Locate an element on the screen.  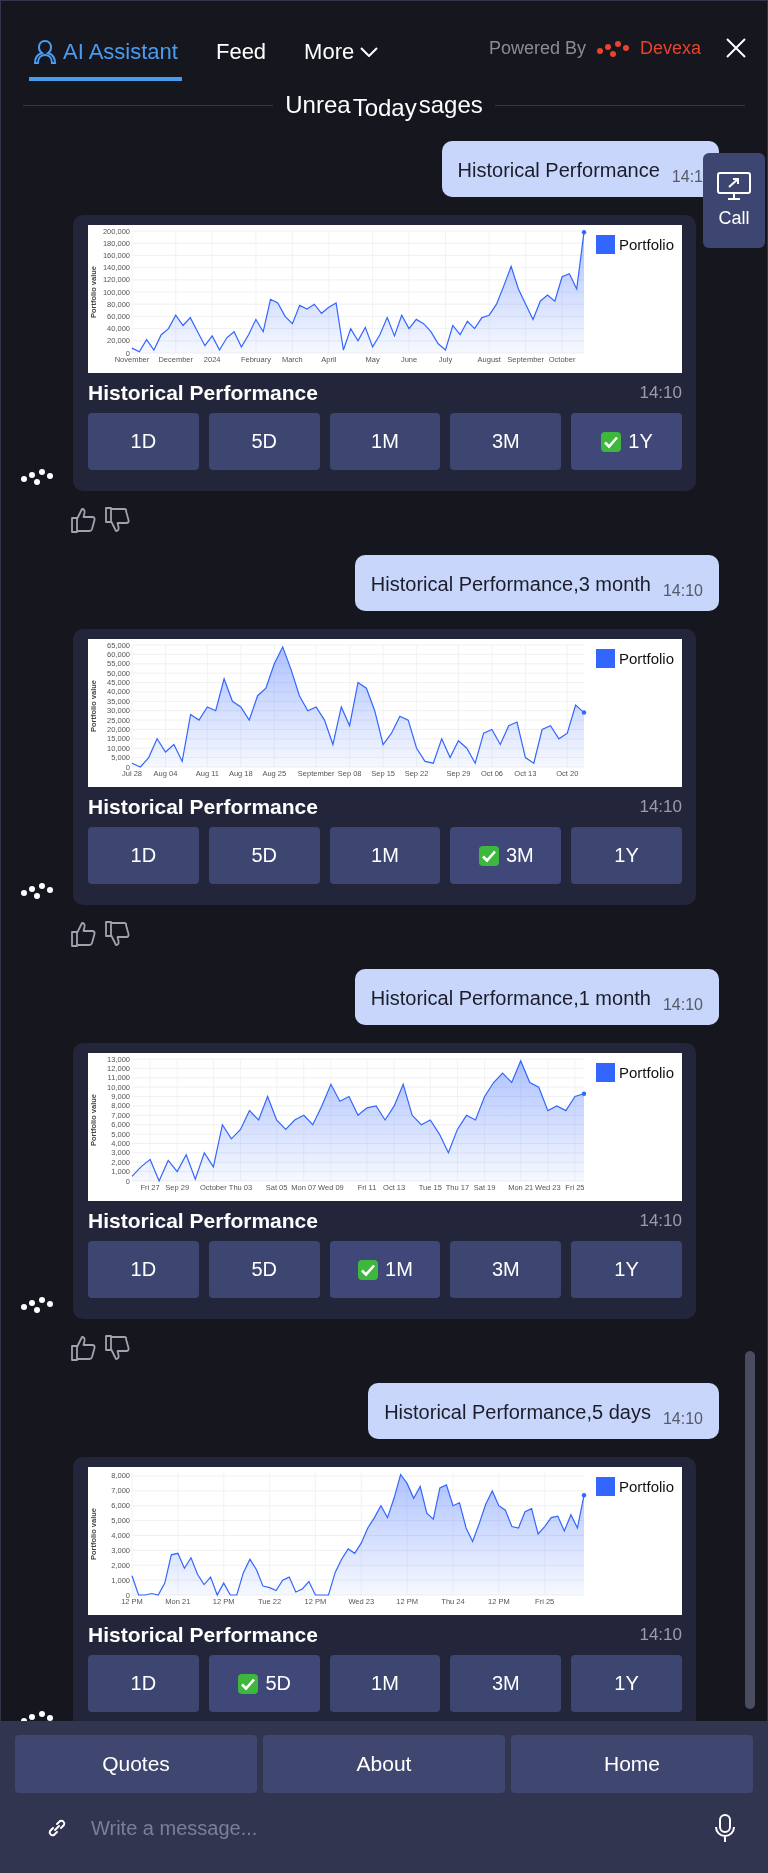
message-text: Historical Performance,1 month is located at coordinates (510, 998).